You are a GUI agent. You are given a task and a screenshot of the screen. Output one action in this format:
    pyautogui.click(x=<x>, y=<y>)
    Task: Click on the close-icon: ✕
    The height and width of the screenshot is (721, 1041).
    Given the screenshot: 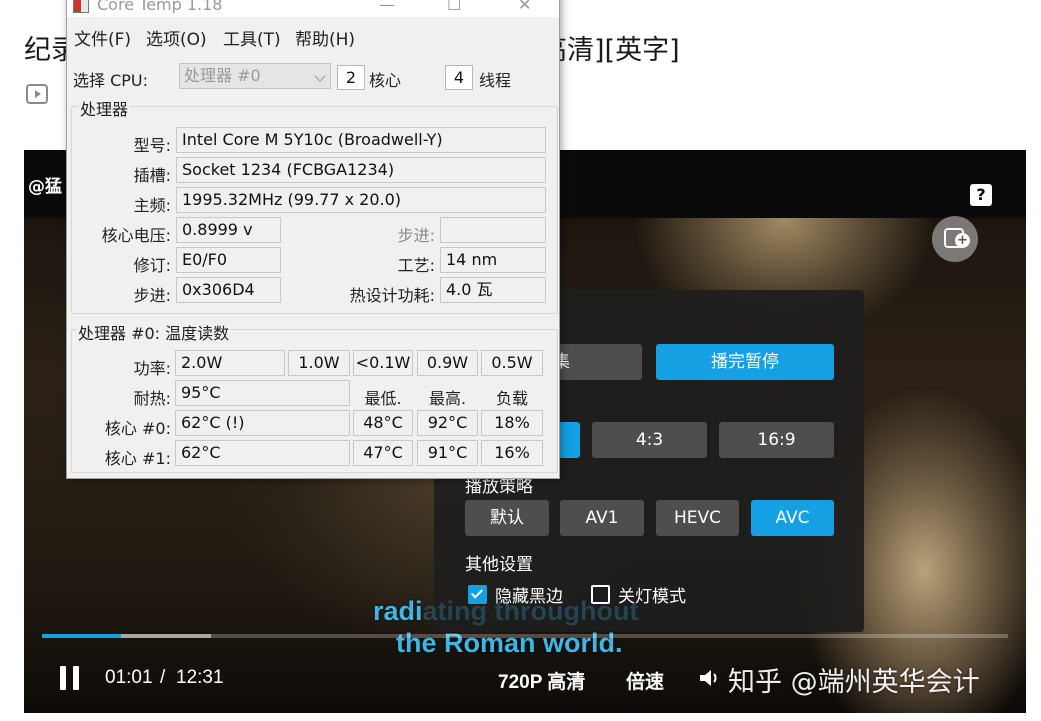 What is the action you would take?
    pyautogui.click(x=524, y=7)
    